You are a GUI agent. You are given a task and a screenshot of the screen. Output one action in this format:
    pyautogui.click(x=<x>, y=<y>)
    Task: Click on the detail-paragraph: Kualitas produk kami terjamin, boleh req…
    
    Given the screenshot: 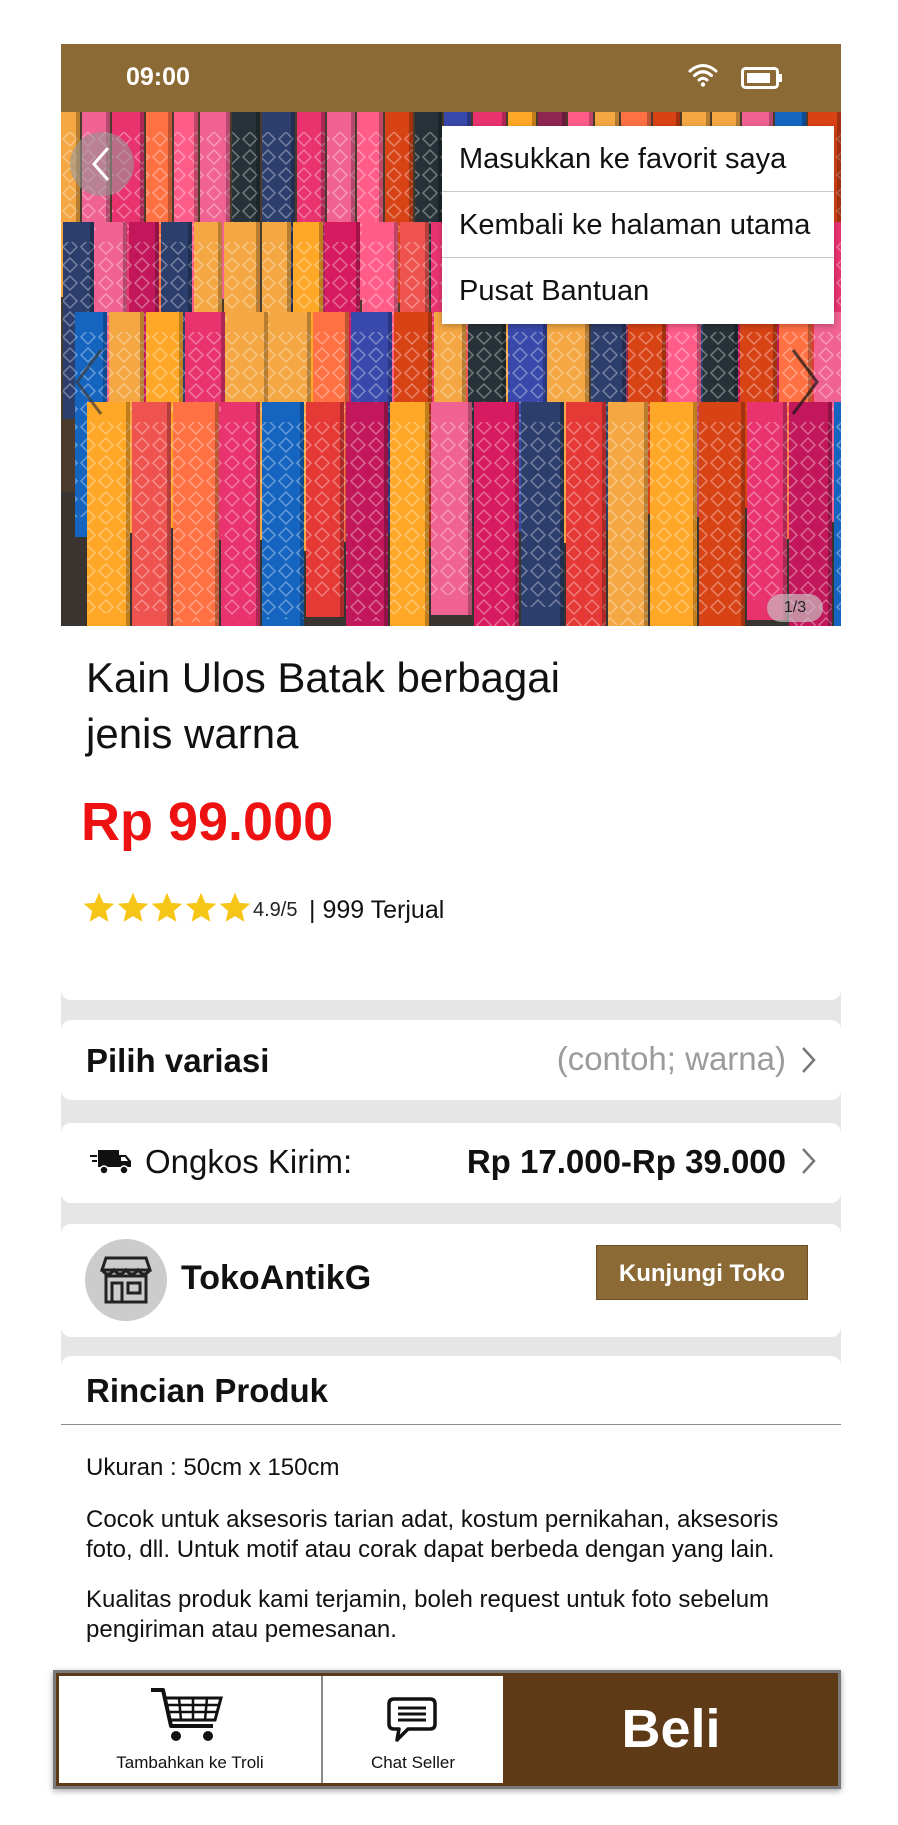 What is the action you would take?
    pyautogui.click(x=428, y=1614)
    